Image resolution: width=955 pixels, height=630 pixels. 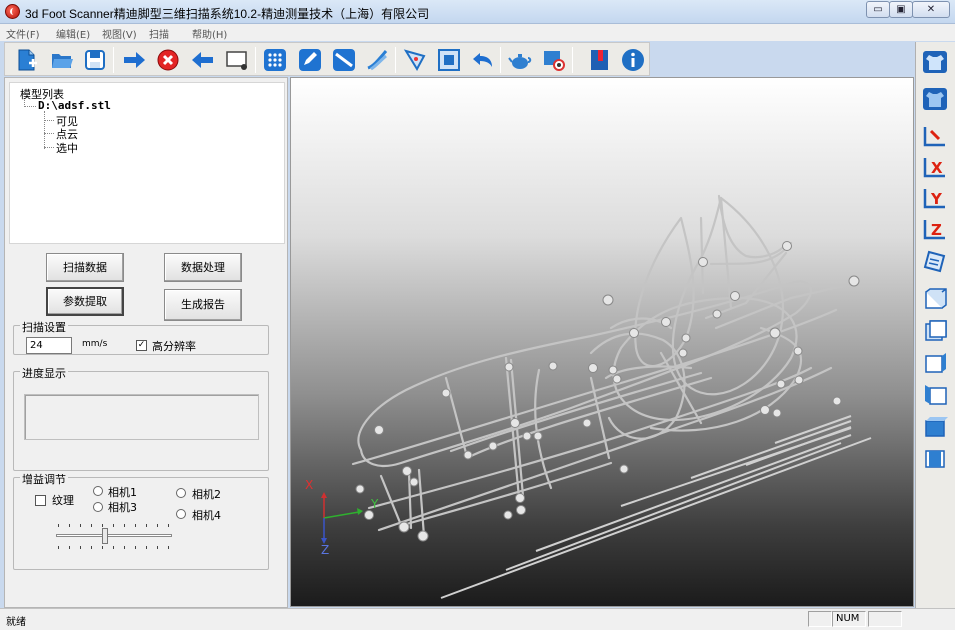 What do you see at coordinates (483, 60) in the screenshot?
I see `undo-icon` at bounding box center [483, 60].